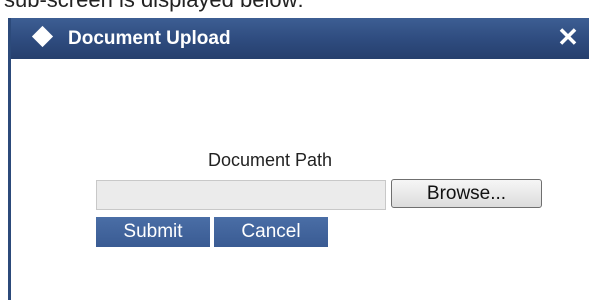 This screenshot has width=589, height=300. Describe the element at coordinates (300, 38) in the screenshot. I see `dialog-titlebar: Document Upload ✕` at that location.